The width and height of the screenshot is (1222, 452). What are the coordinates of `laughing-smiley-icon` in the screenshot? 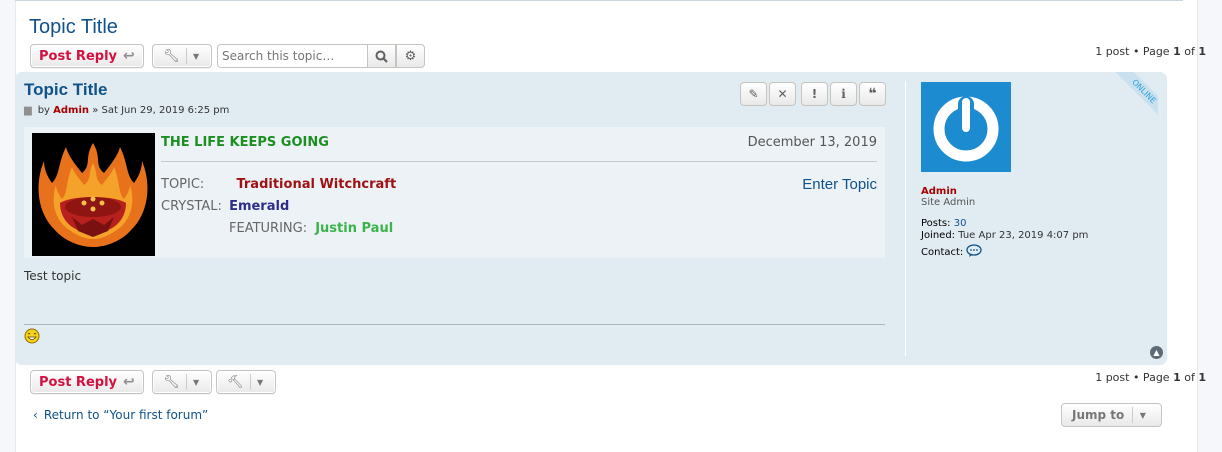 It's located at (32, 336).